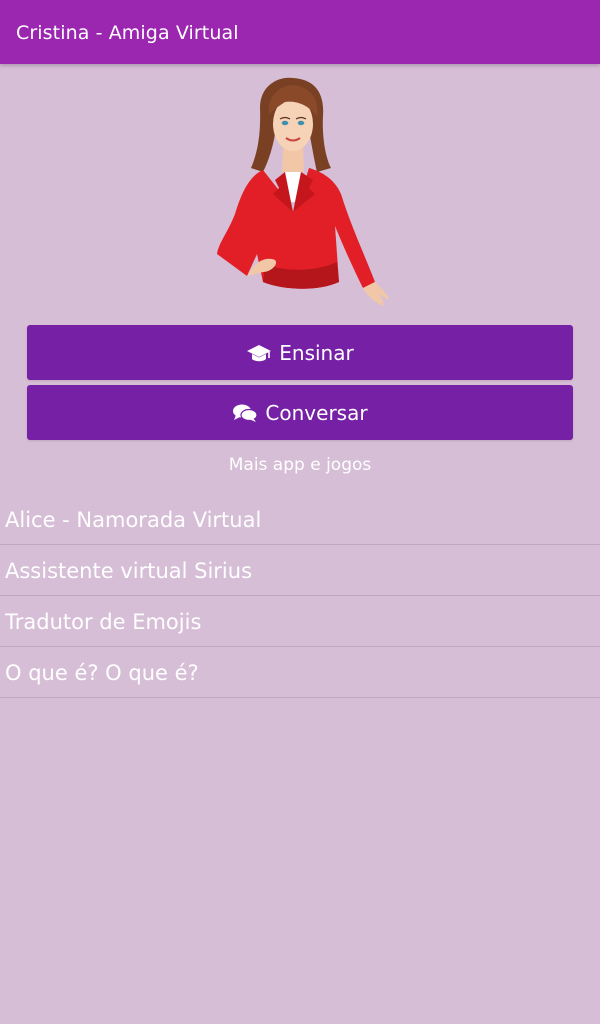  What do you see at coordinates (300, 672) in the screenshot?
I see `list-item-riddles: O que é? O que é?` at bounding box center [300, 672].